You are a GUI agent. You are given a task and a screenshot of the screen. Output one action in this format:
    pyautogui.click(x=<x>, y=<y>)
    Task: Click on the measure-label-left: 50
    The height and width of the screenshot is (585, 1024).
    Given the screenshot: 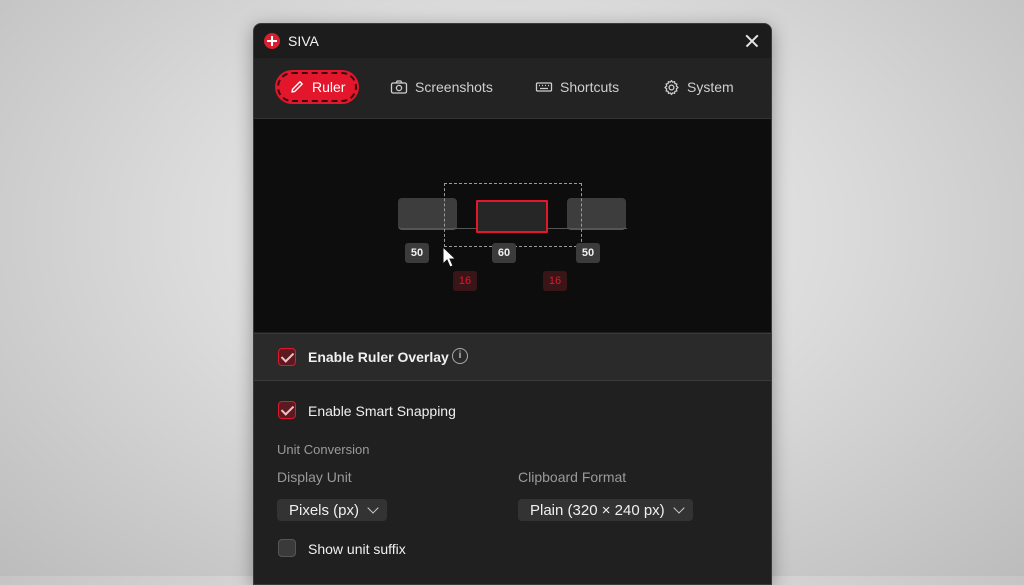 What is the action you would take?
    pyautogui.click(x=417, y=253)
    